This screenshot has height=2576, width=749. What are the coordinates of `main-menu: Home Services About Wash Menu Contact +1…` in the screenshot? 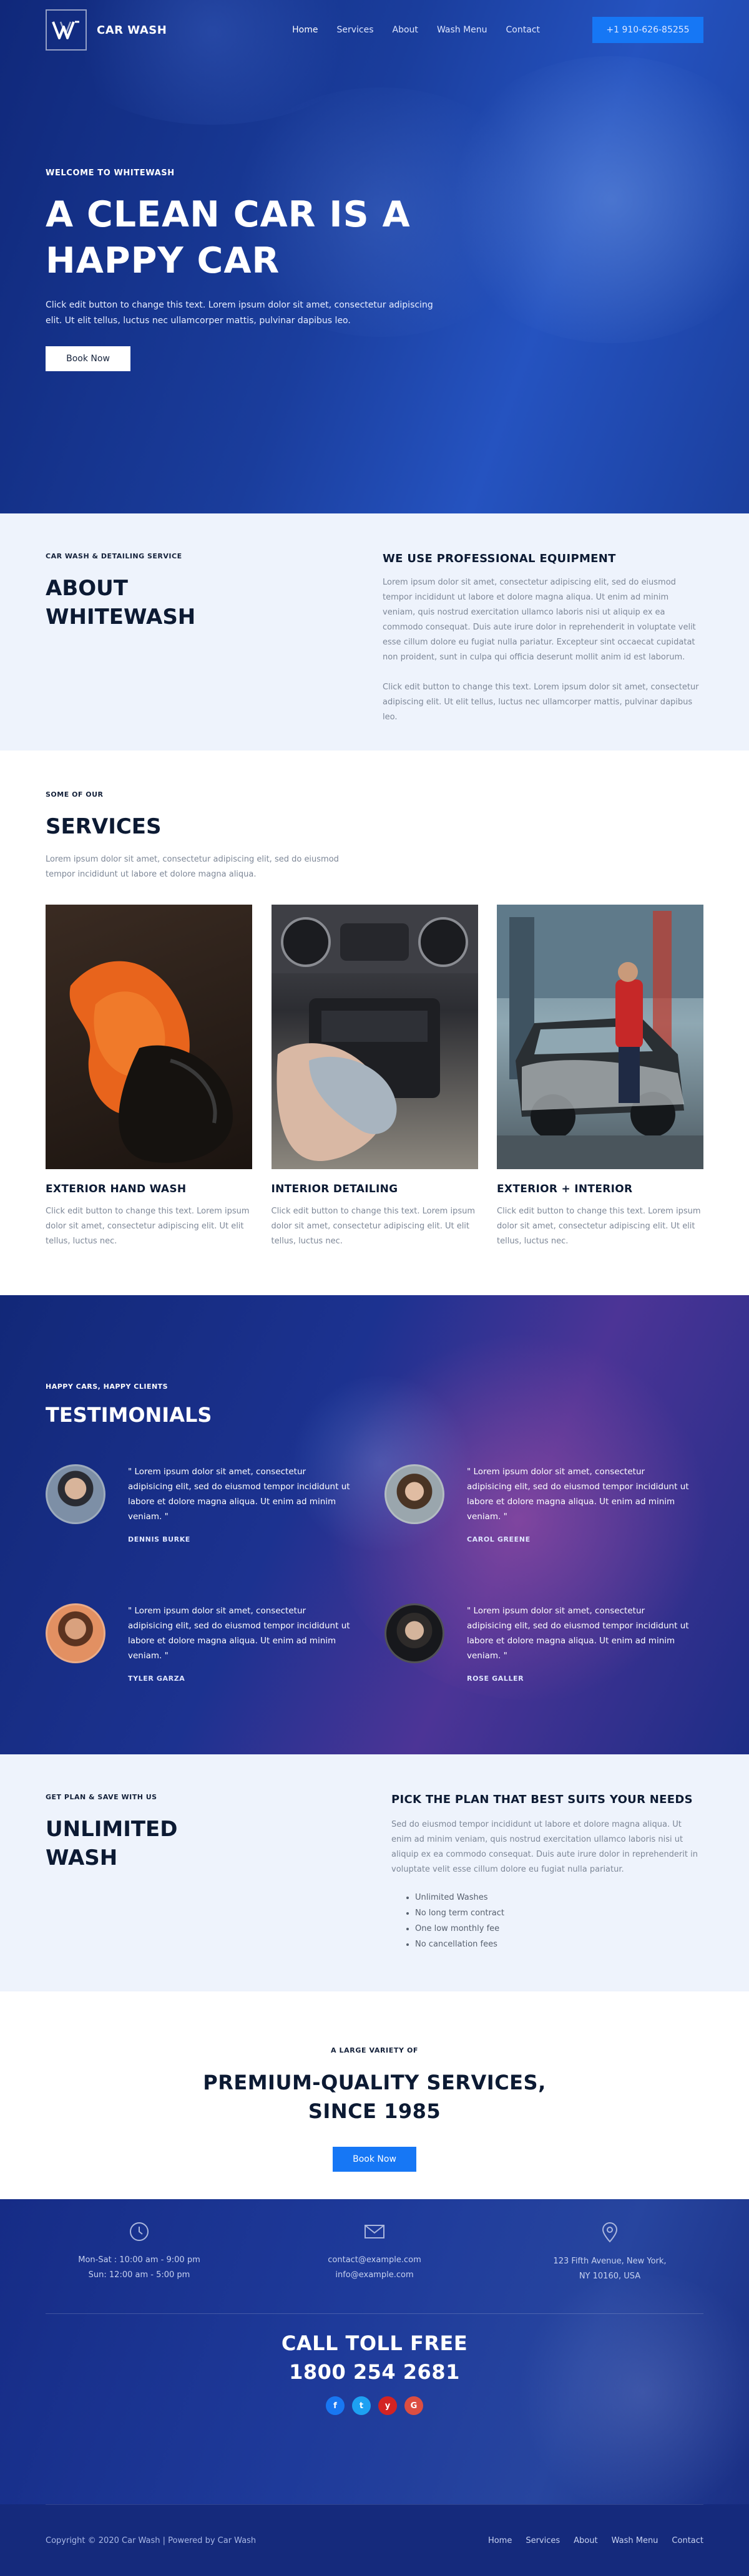 It's located at (497, 30).